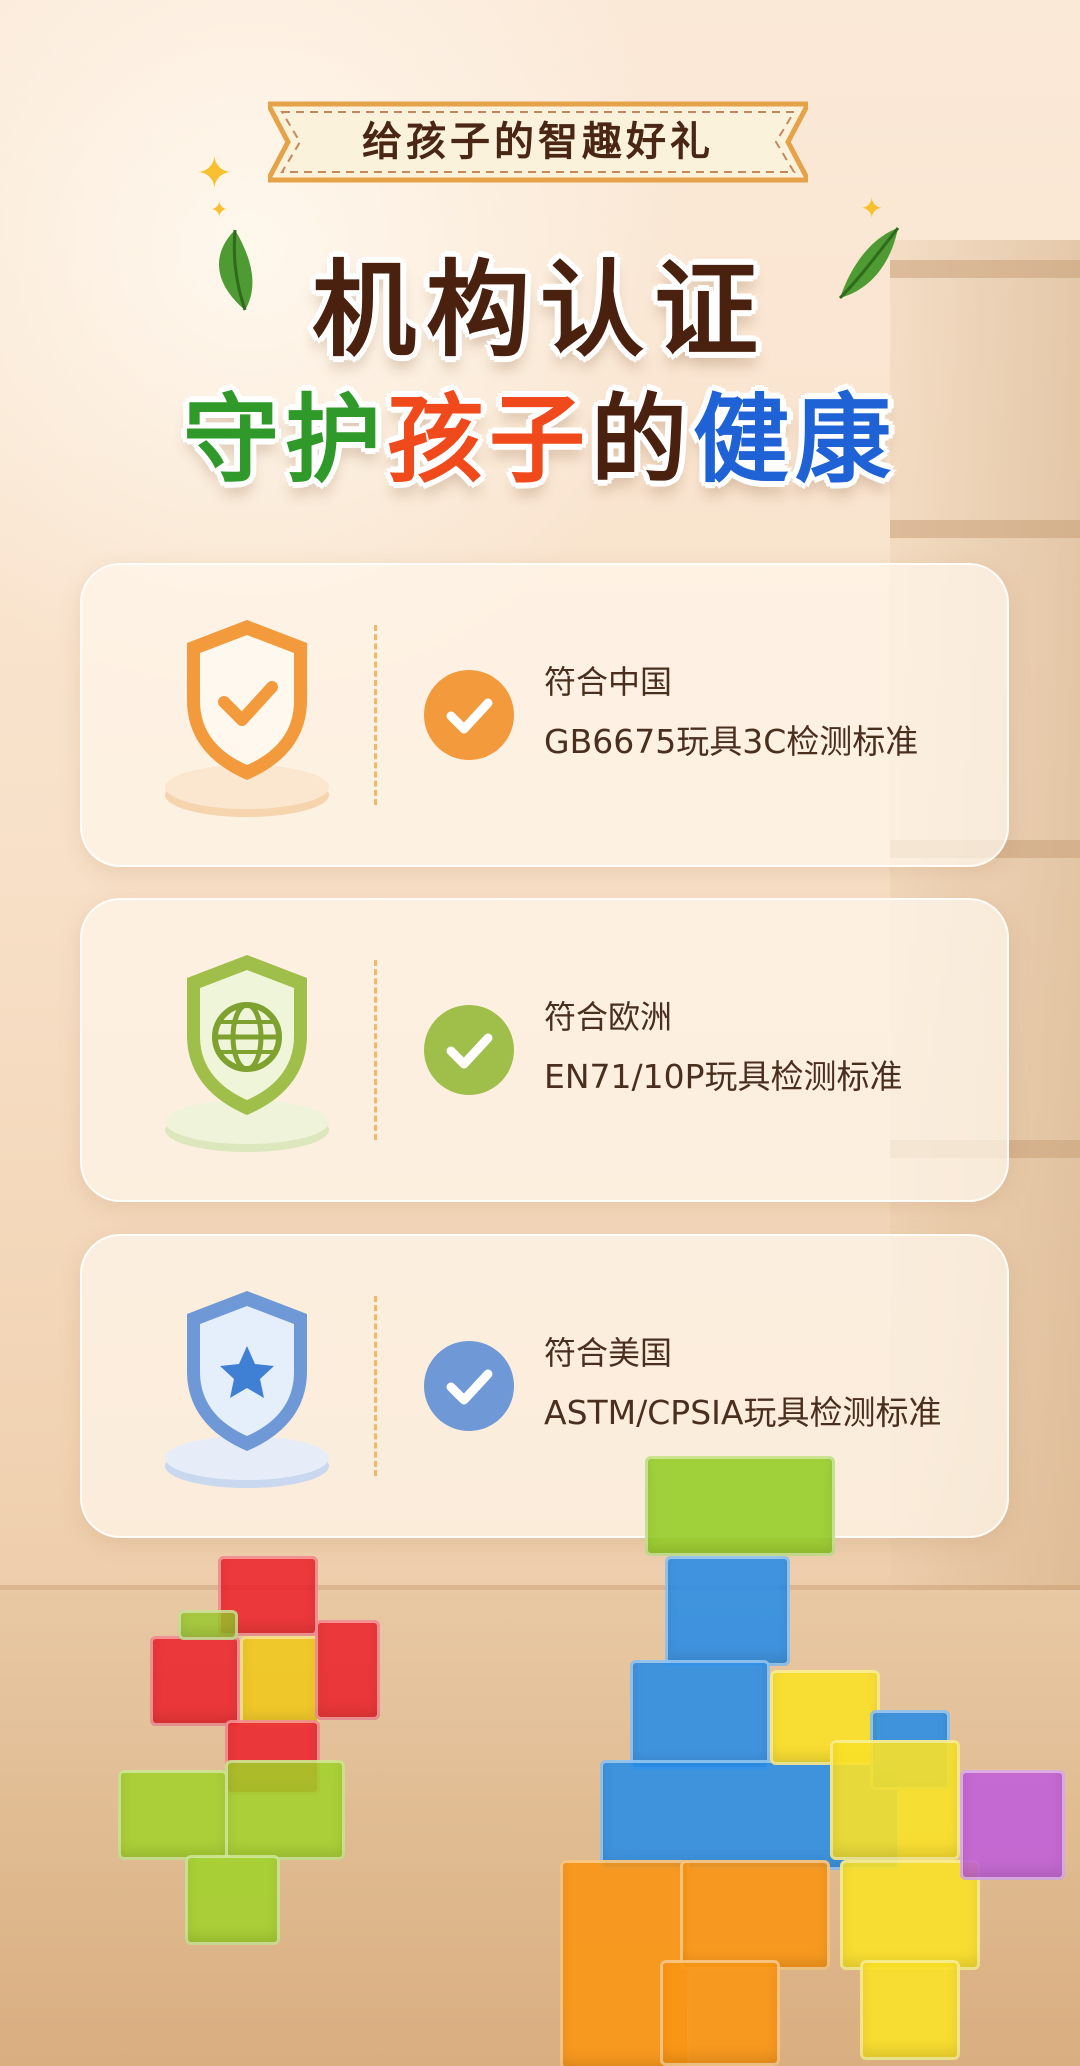 This screenshot has width=1080, height=2066. I want to click on cert-region: 符合欧洲, so click(608, 1017).